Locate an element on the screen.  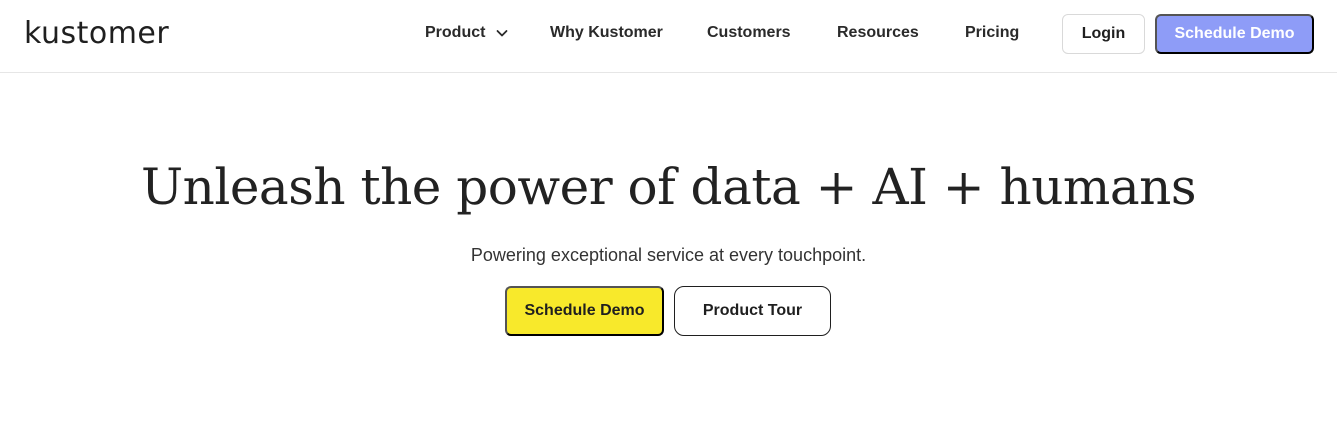
hero-title: Unleash the power of data + AI + humans is located at coordinates (669, 187).